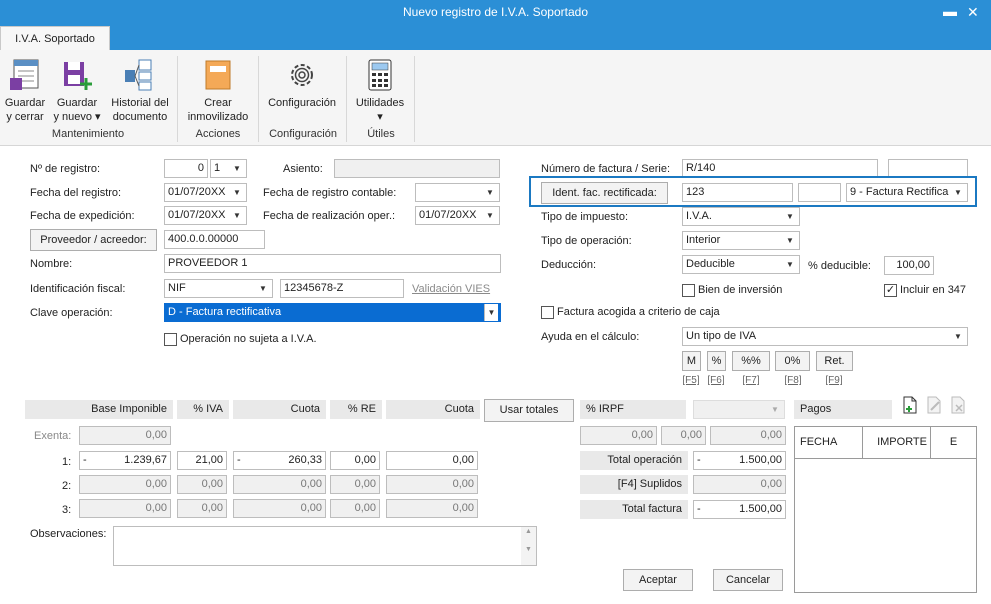 The image size is (991, 604). What do you see at coordinates (65, 169) in the screenshot?
I see `num-registro-label: Nº de registro:` at bounding box center [65, 169].